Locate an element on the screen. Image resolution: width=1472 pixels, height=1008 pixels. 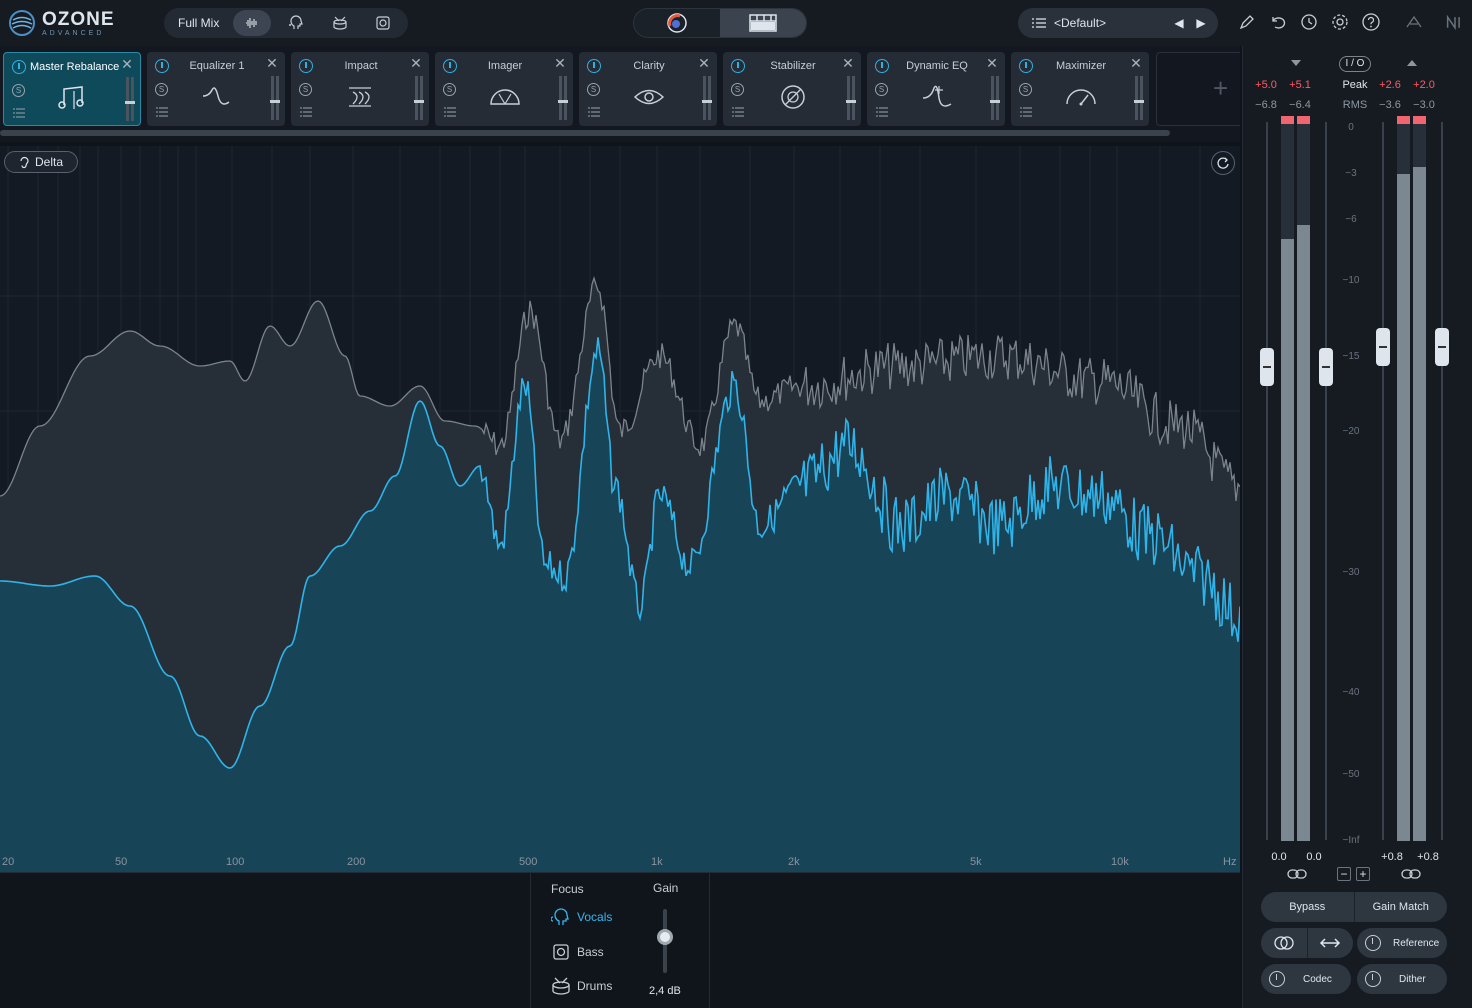
input-fader-track is located at coordinates (1267, 481).